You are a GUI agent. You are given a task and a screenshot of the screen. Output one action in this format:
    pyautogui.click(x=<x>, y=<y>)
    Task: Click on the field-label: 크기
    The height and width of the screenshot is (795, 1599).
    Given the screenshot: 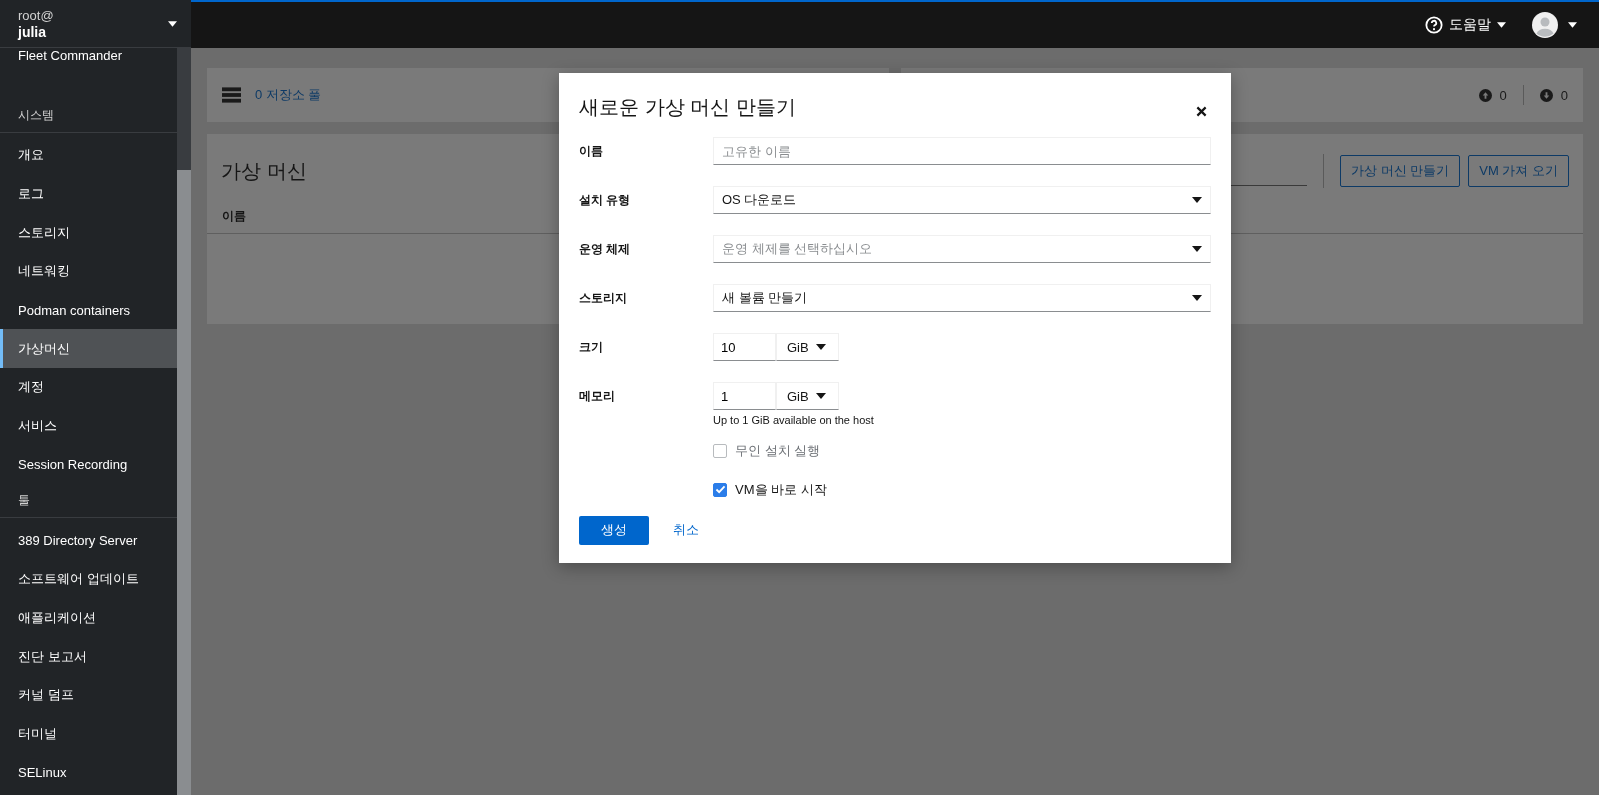 What is the action you would take?
    pyautogui.click(x=591, y=347)
    